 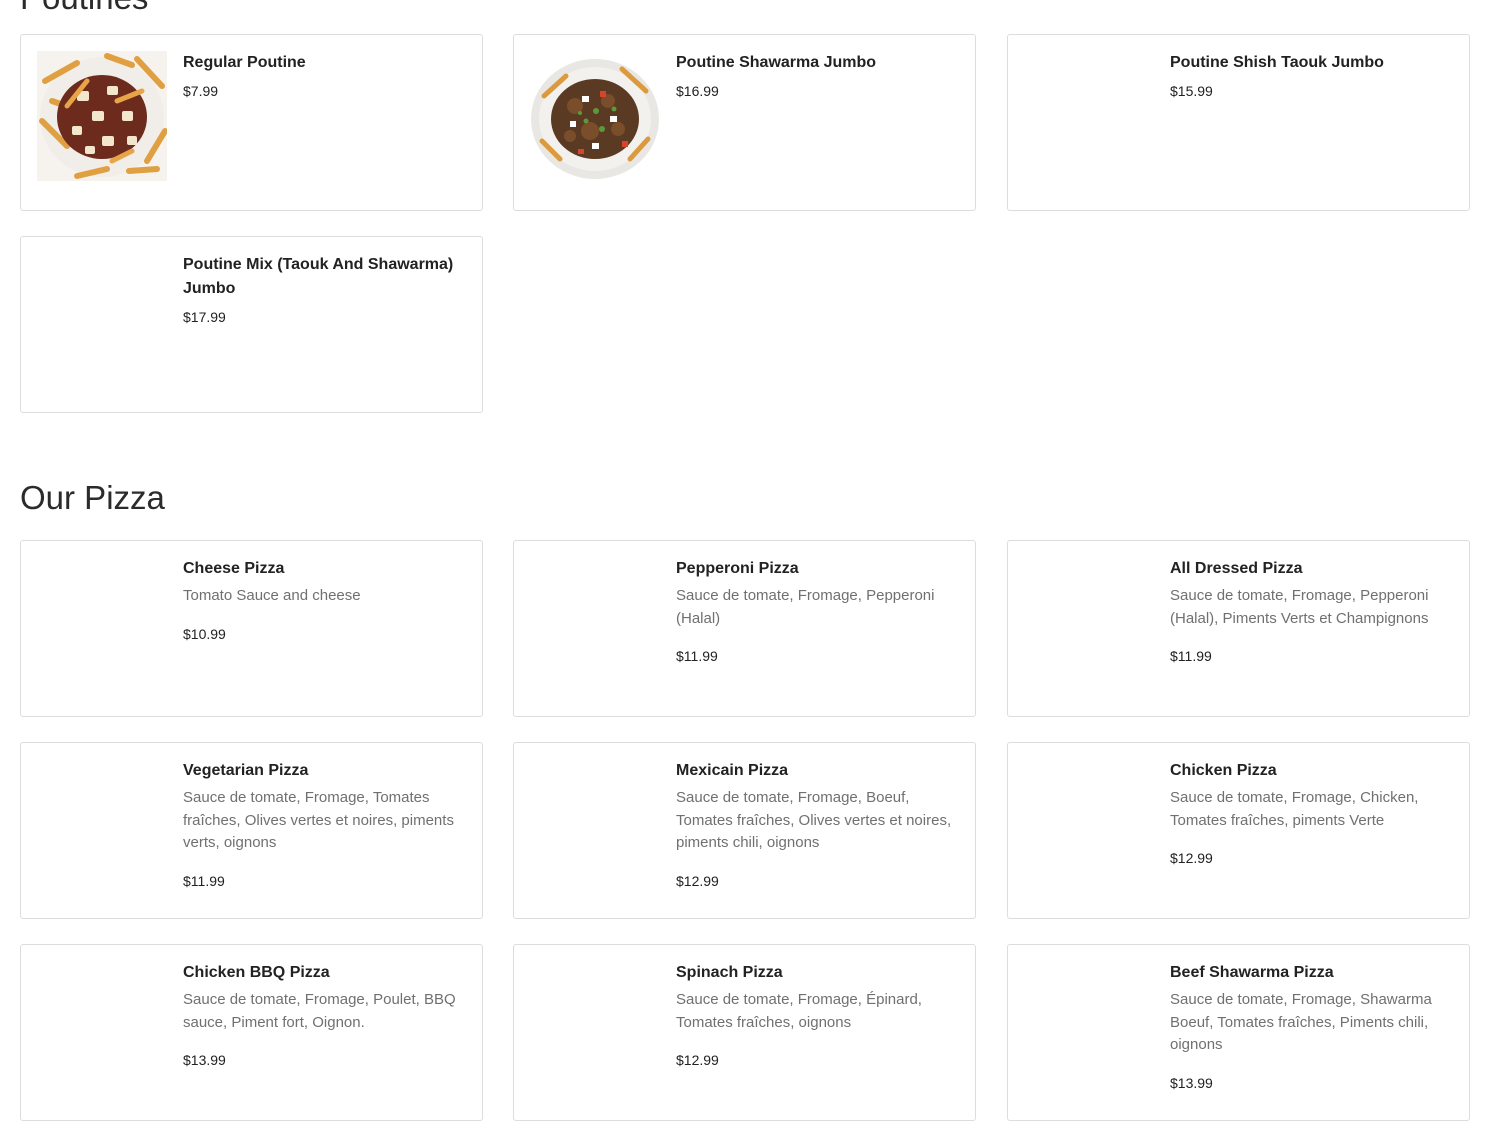 I want to click on menu-item-name: Regular Poutine, so click(x=244, y=62).